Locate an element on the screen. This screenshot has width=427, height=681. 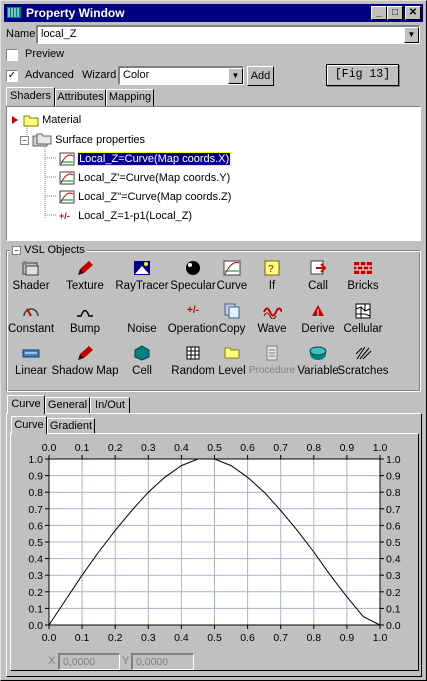
tree-label-curve-z: Local_Z"=Curve(Map coords.Z) is located at coordinates (155, 197).